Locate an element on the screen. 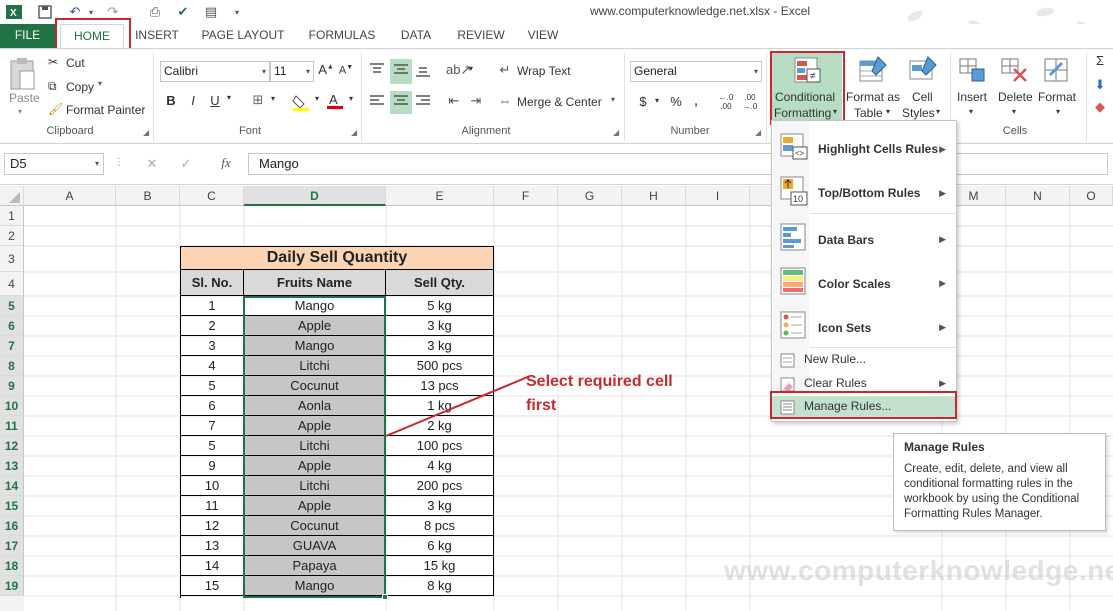 This screenshot has width=1113, height=611. tab-insert: INSERT is located at coordinates (157, 36).